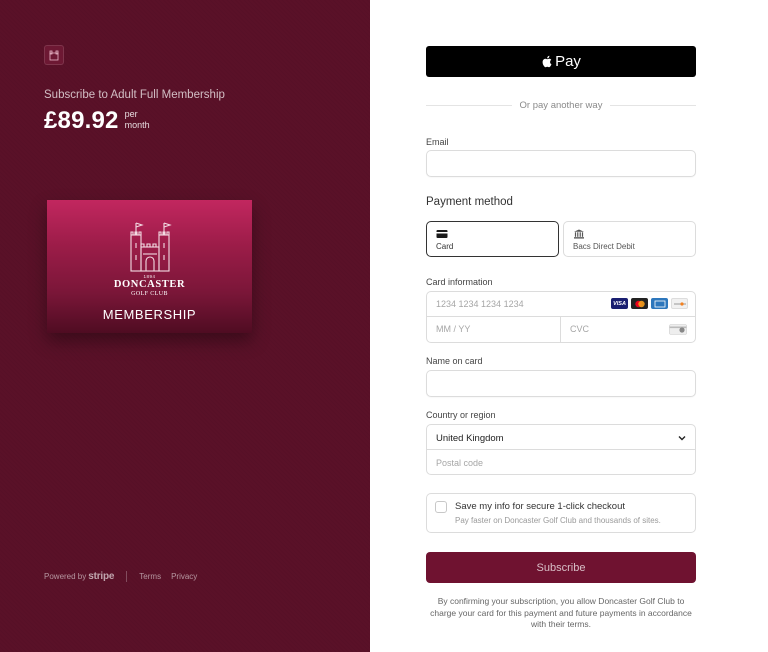 The width and height of the screenshot is (768, 652). Describe the element at coordinates (604, 246) in the screenshot. I see `payment-method-bacs-label: Bacs Direct Debit` at that location.